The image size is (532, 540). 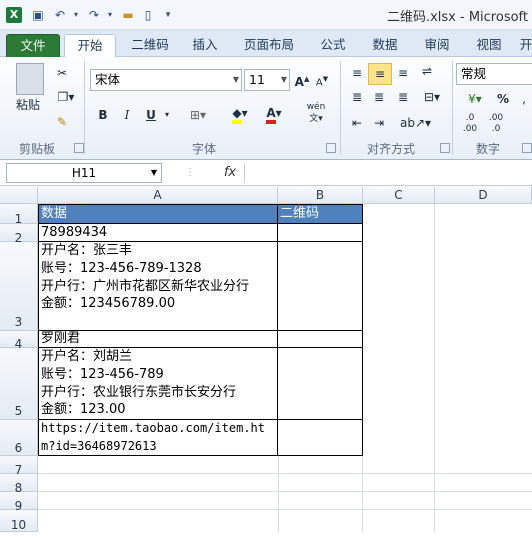 What do you see at coordinates (445, 148) in the screenshot?
I see `alignment-launcher-icon` at bounding box center [445, 148].